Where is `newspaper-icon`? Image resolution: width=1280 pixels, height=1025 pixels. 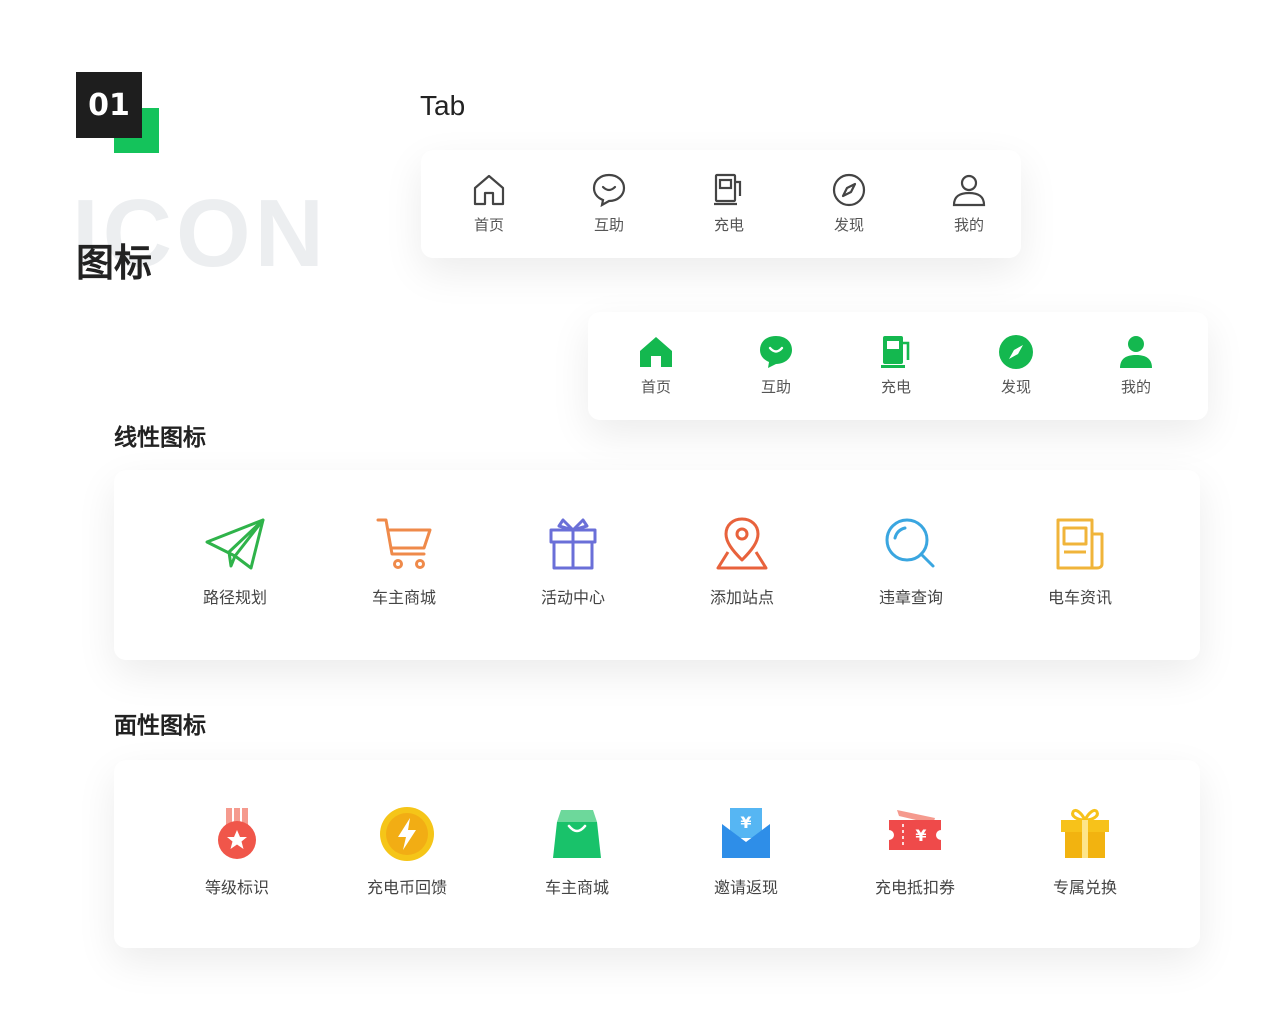 newspaper-icon is located at coordinates (1080, 544).